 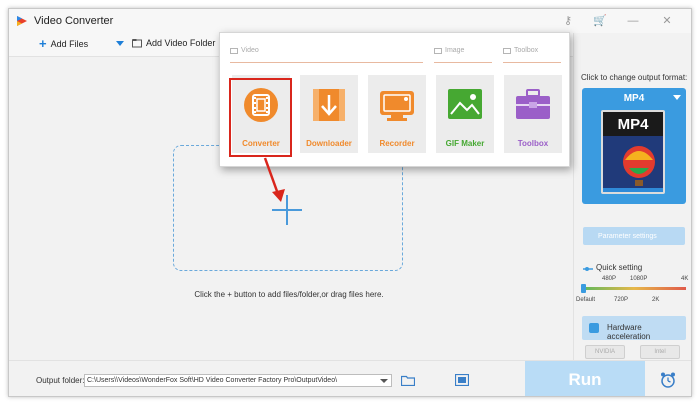 I want to click on mp4-format-icon: MP4, so click(x=633, y=152).